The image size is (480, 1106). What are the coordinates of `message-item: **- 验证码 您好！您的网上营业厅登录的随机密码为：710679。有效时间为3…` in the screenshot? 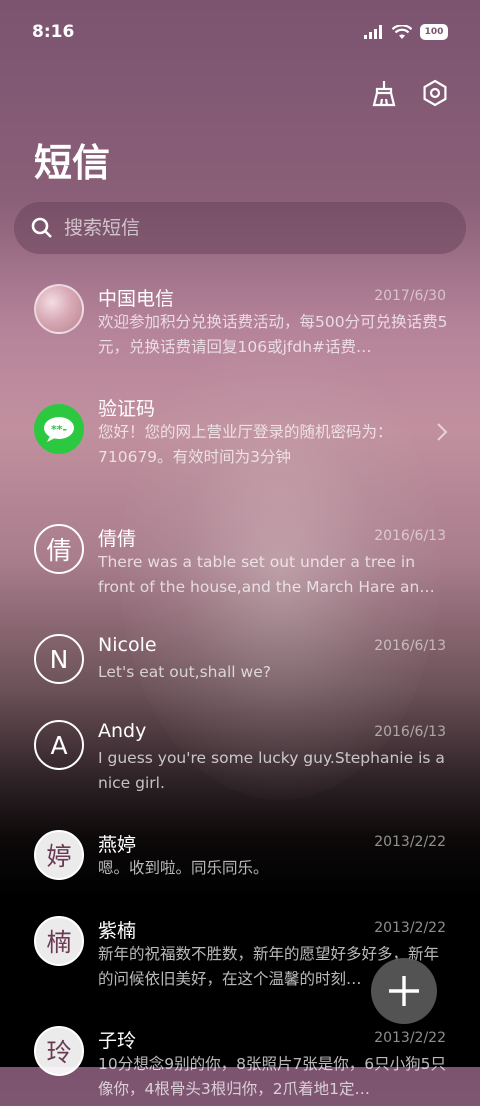 It's located at (240, 439).